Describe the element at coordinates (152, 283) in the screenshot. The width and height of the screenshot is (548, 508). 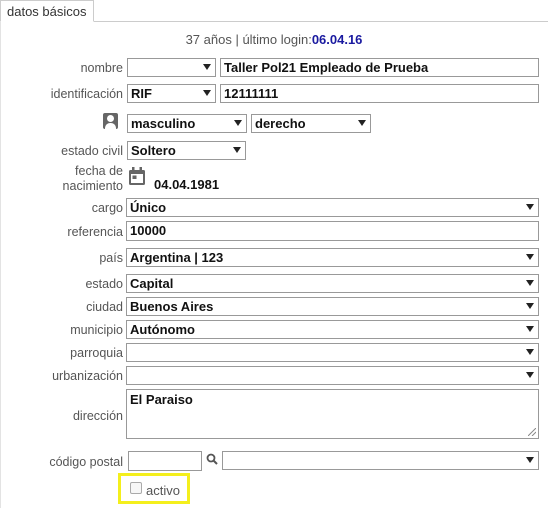
I see `estado-value: Capital` at that location.